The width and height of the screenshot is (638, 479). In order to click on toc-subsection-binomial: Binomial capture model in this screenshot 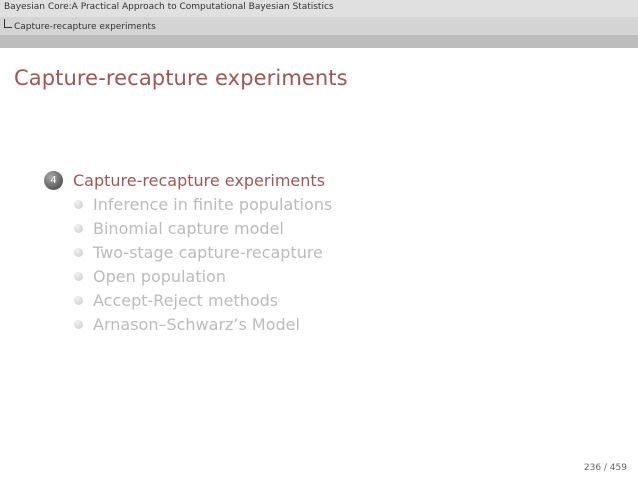, I will do `click(188, 228)`.